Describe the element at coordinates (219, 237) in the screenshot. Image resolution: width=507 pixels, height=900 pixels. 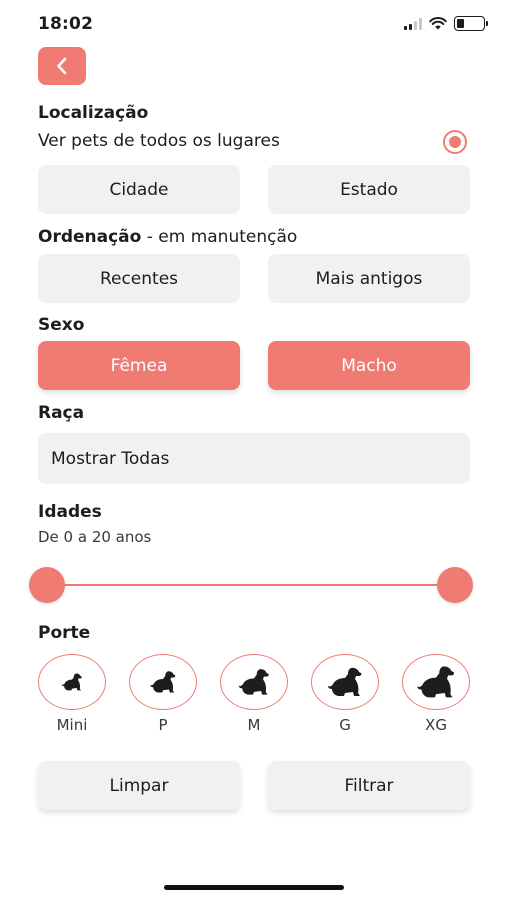
I see `ordering-title-suffix: - em manutenção` at that location.